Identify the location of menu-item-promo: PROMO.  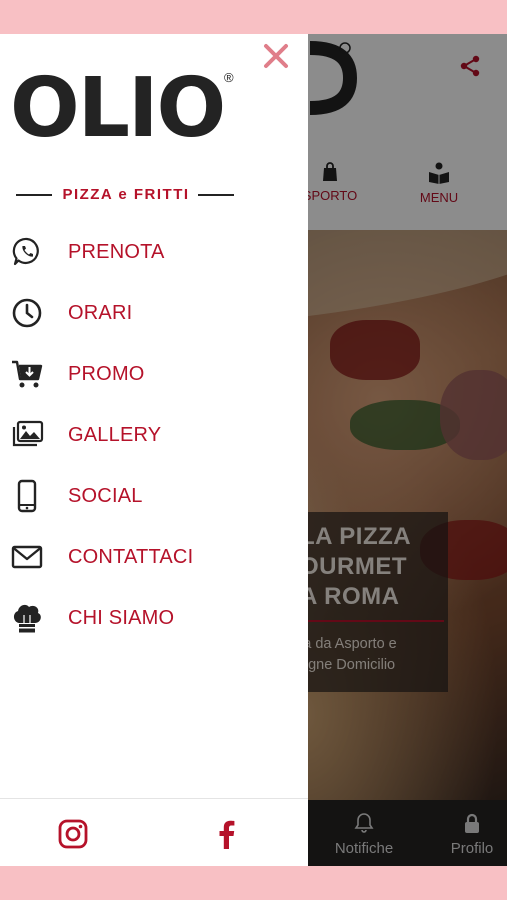
(154, 374).